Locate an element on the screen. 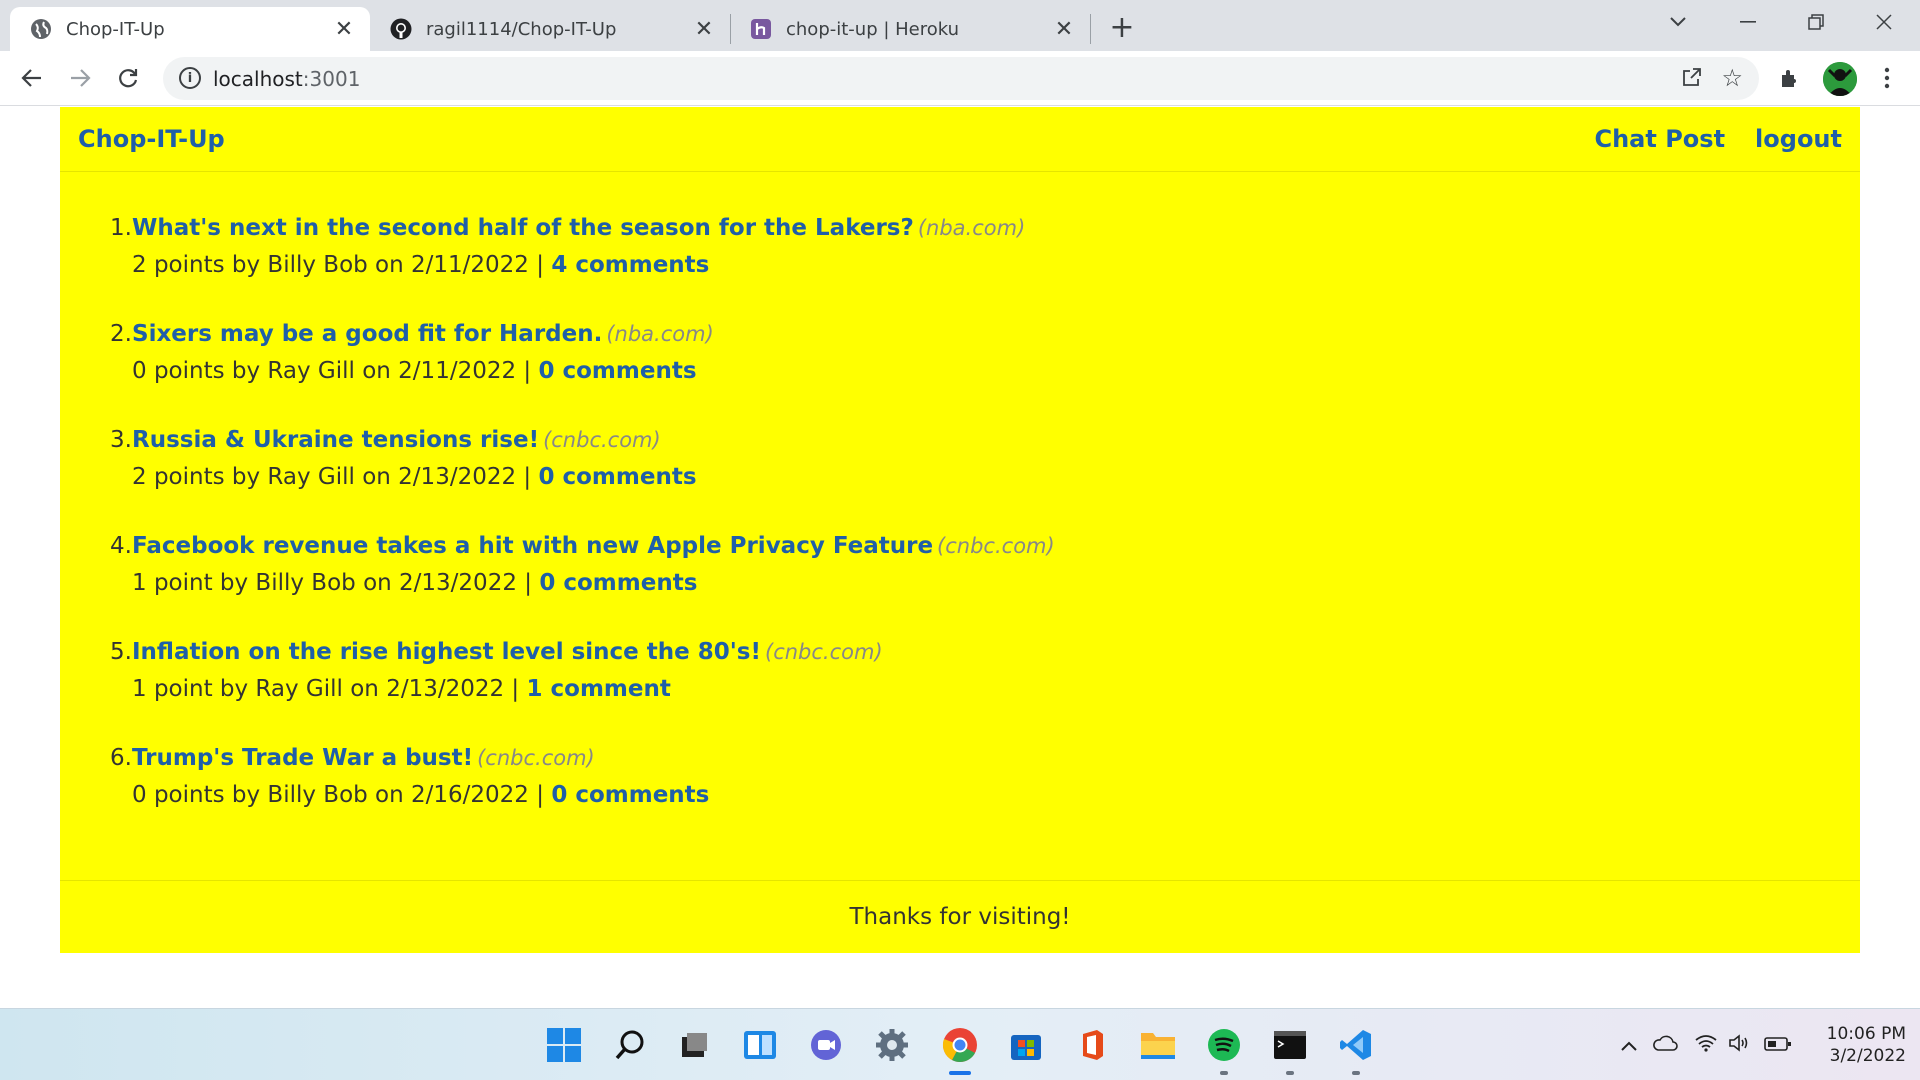  story-title-link: Russia & Ukraine tensions rise! is located at coordinates (335, 440).